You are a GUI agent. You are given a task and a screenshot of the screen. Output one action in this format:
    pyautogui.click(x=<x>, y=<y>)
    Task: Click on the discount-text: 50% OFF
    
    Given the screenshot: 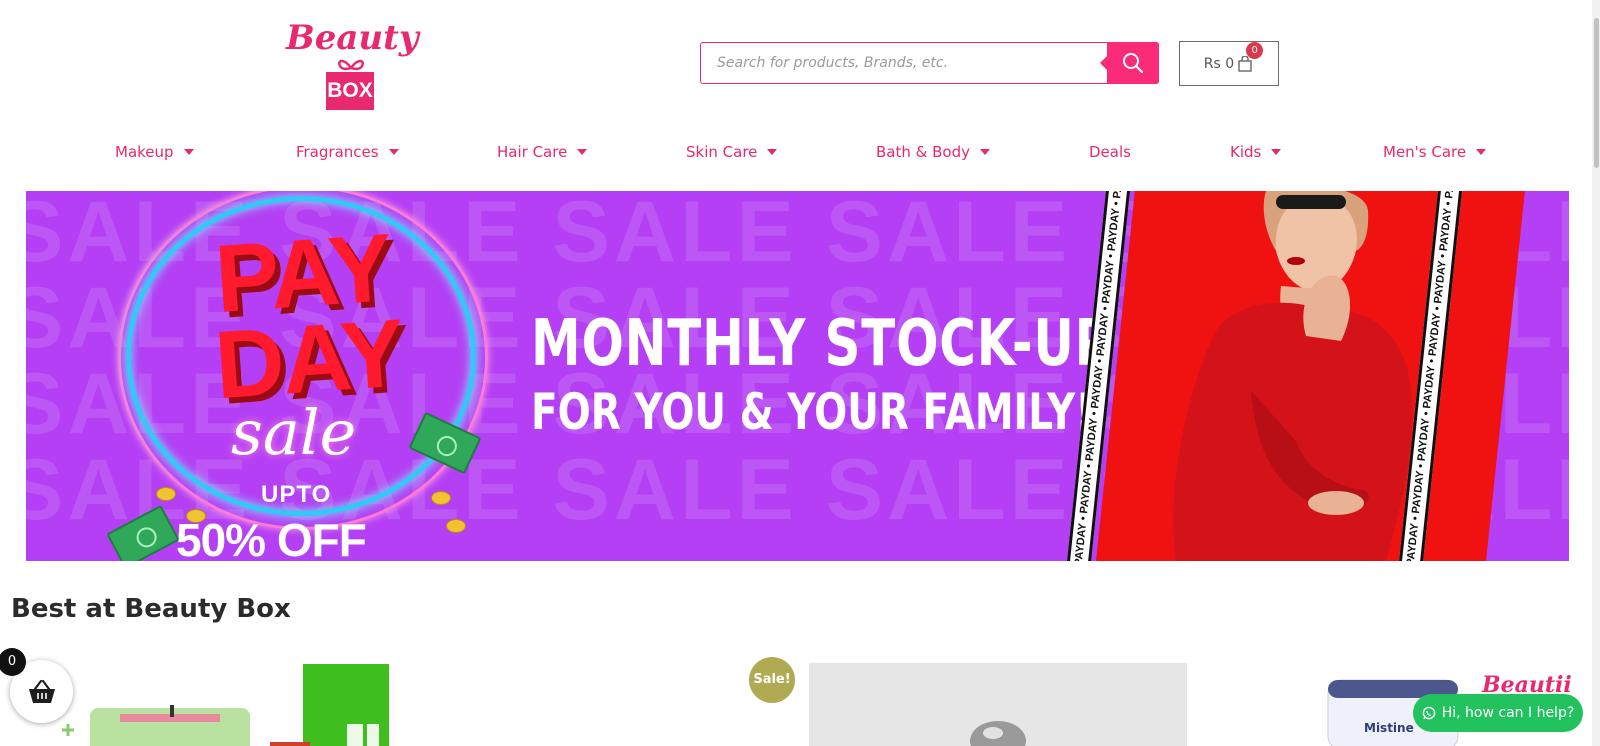 What is the action you would take?
    pyautogui.click(x=271, y=537)
    